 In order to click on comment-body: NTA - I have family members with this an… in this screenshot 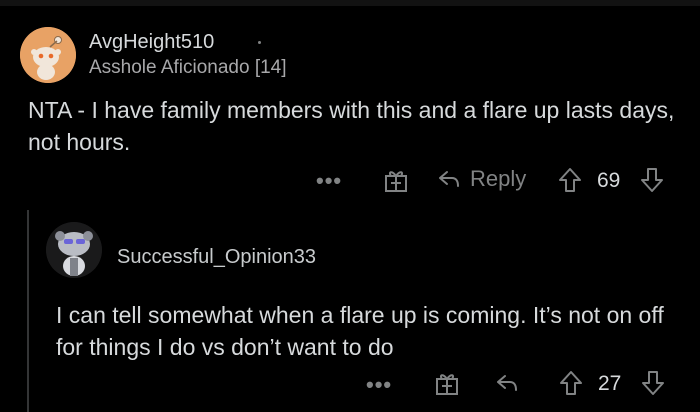, I will do `click(351, 126)`.